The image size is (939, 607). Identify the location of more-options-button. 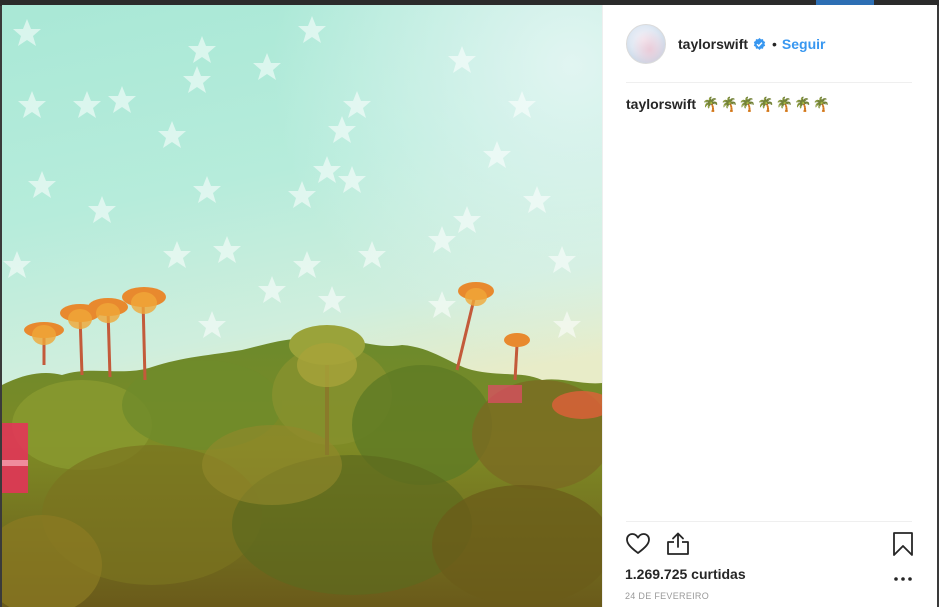
(903, 579).